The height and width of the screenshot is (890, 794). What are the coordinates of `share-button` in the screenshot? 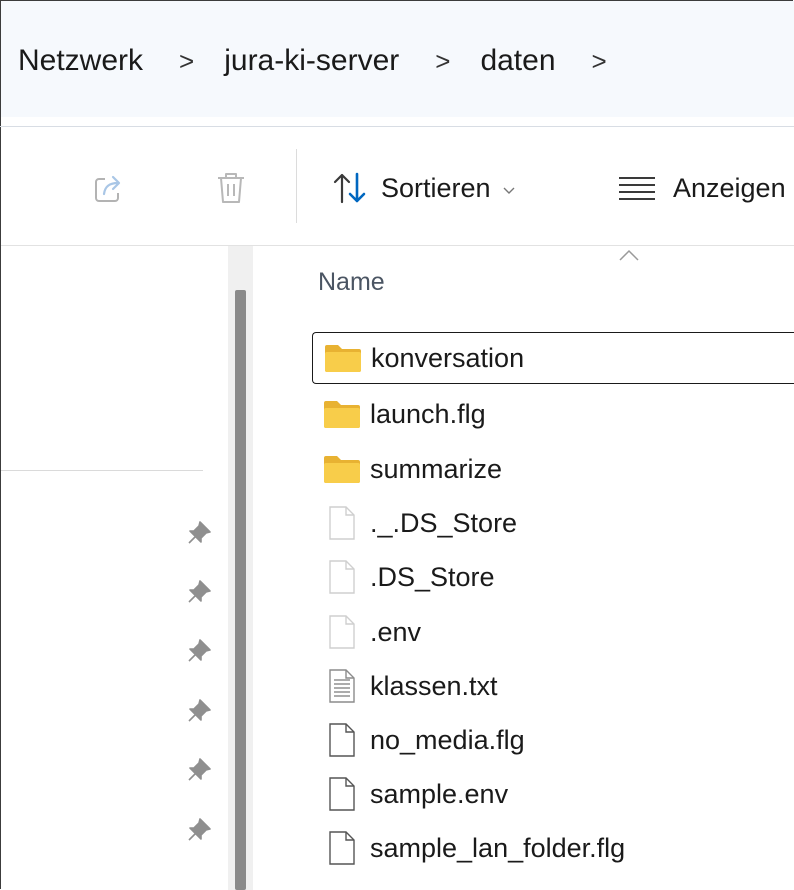 It's located at (109, 188).